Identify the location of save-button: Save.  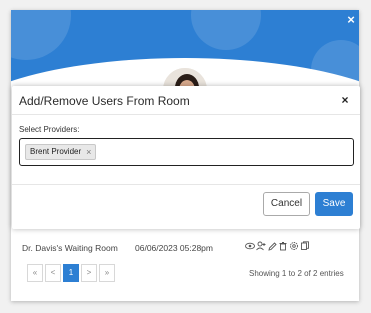
(334, 204).